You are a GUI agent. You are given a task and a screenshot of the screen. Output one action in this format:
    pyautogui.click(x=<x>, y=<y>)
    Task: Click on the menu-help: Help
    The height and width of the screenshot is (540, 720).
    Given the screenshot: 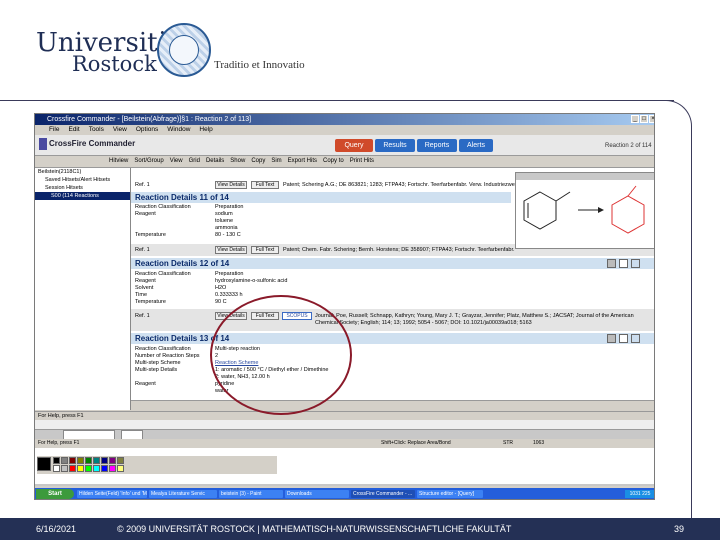 What is the action you would take?
    pyautogui.click(x=205, y=129)
    